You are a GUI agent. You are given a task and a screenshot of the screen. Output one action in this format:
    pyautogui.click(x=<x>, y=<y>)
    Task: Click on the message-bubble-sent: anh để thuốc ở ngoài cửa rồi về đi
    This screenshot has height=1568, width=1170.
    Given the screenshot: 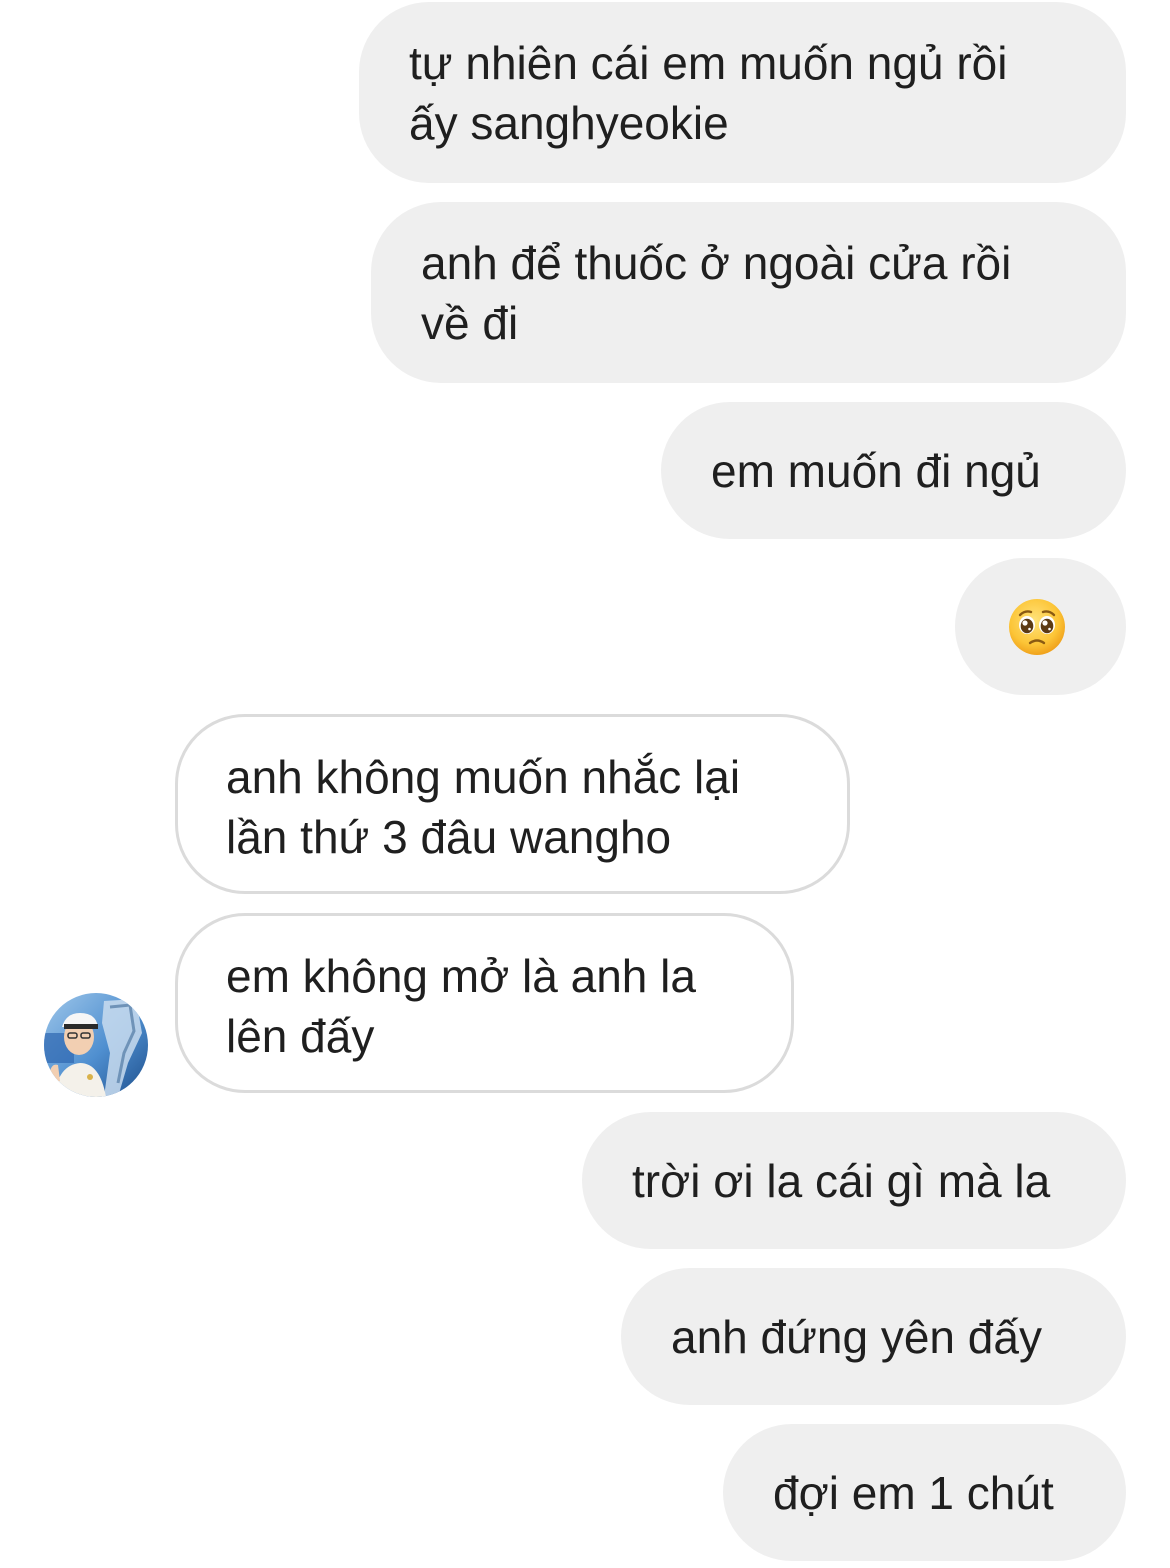 What is the action you would take?
    pyautogui.click(x=748, y=292)
    